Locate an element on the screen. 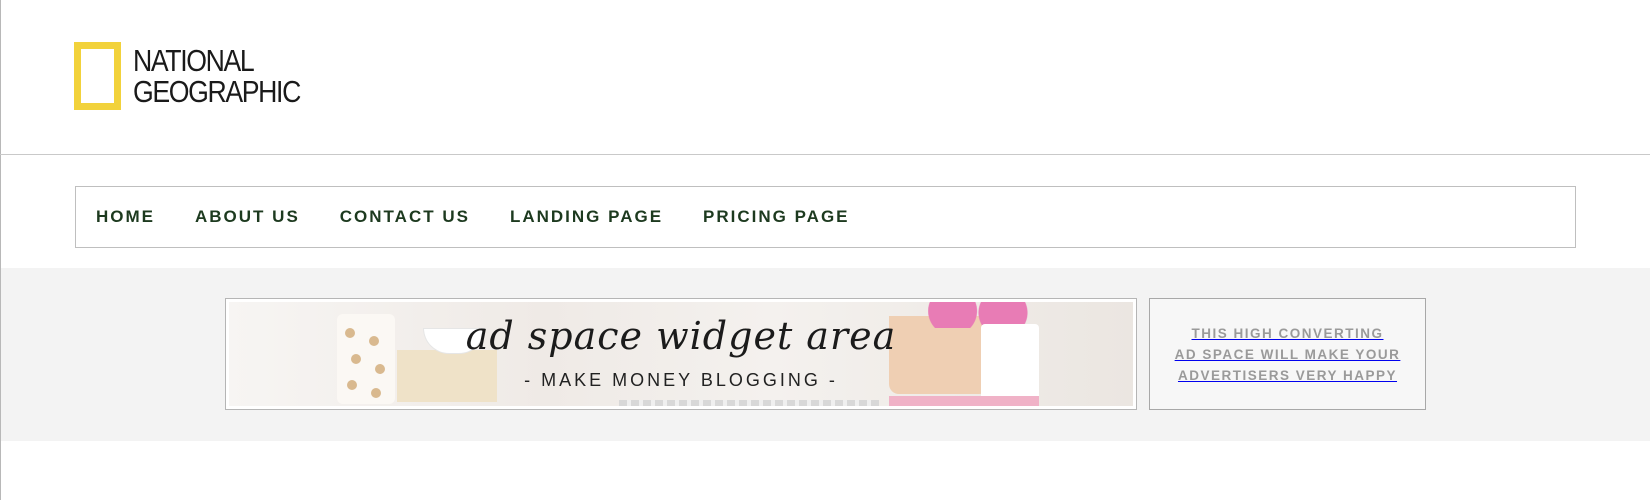 Image resolution: width=1650 pixels, height=500 pixels. ad-side-line-3: ADVERTISERS VERY HAPPY is located at coordinates (1287, 375).